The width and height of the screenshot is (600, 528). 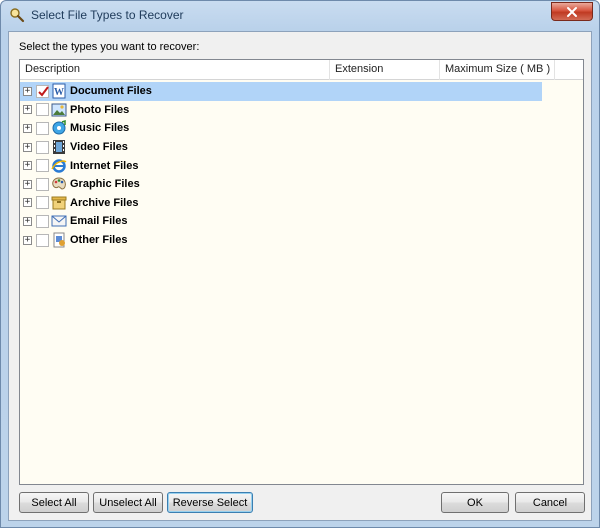 I want to click on film-icon, so click(x=59, y=147).